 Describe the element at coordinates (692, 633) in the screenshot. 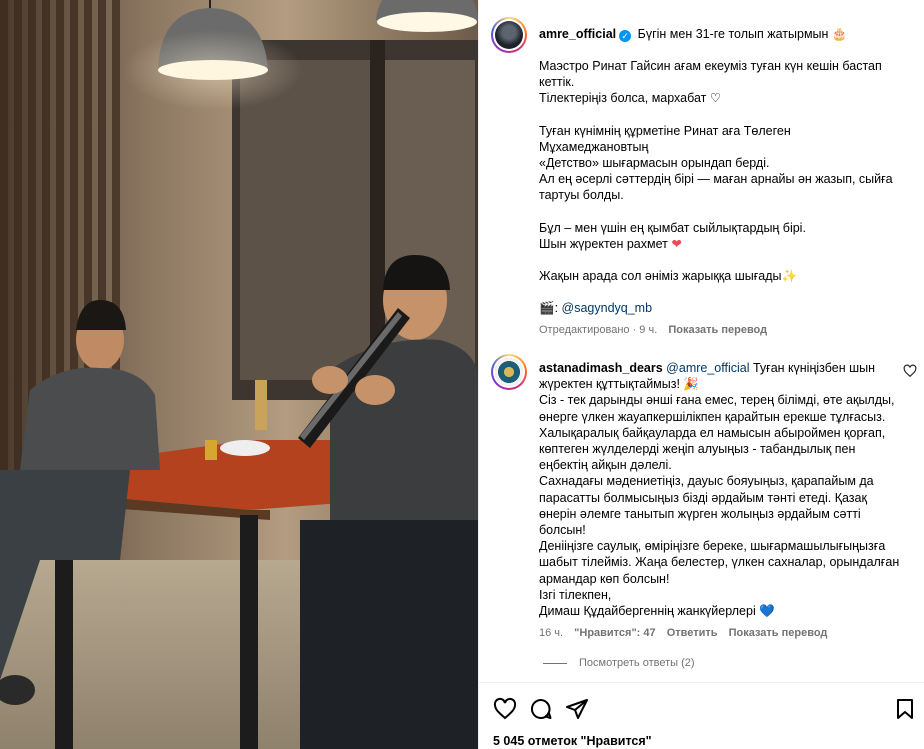

I see `reply-button: Ответить` at that location.